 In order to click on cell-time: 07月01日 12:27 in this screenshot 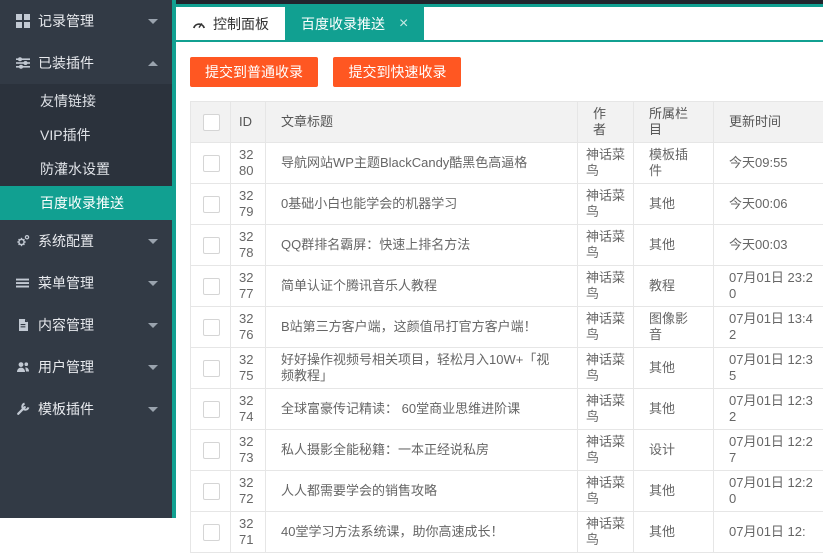, I will do `click(768, 450)`.